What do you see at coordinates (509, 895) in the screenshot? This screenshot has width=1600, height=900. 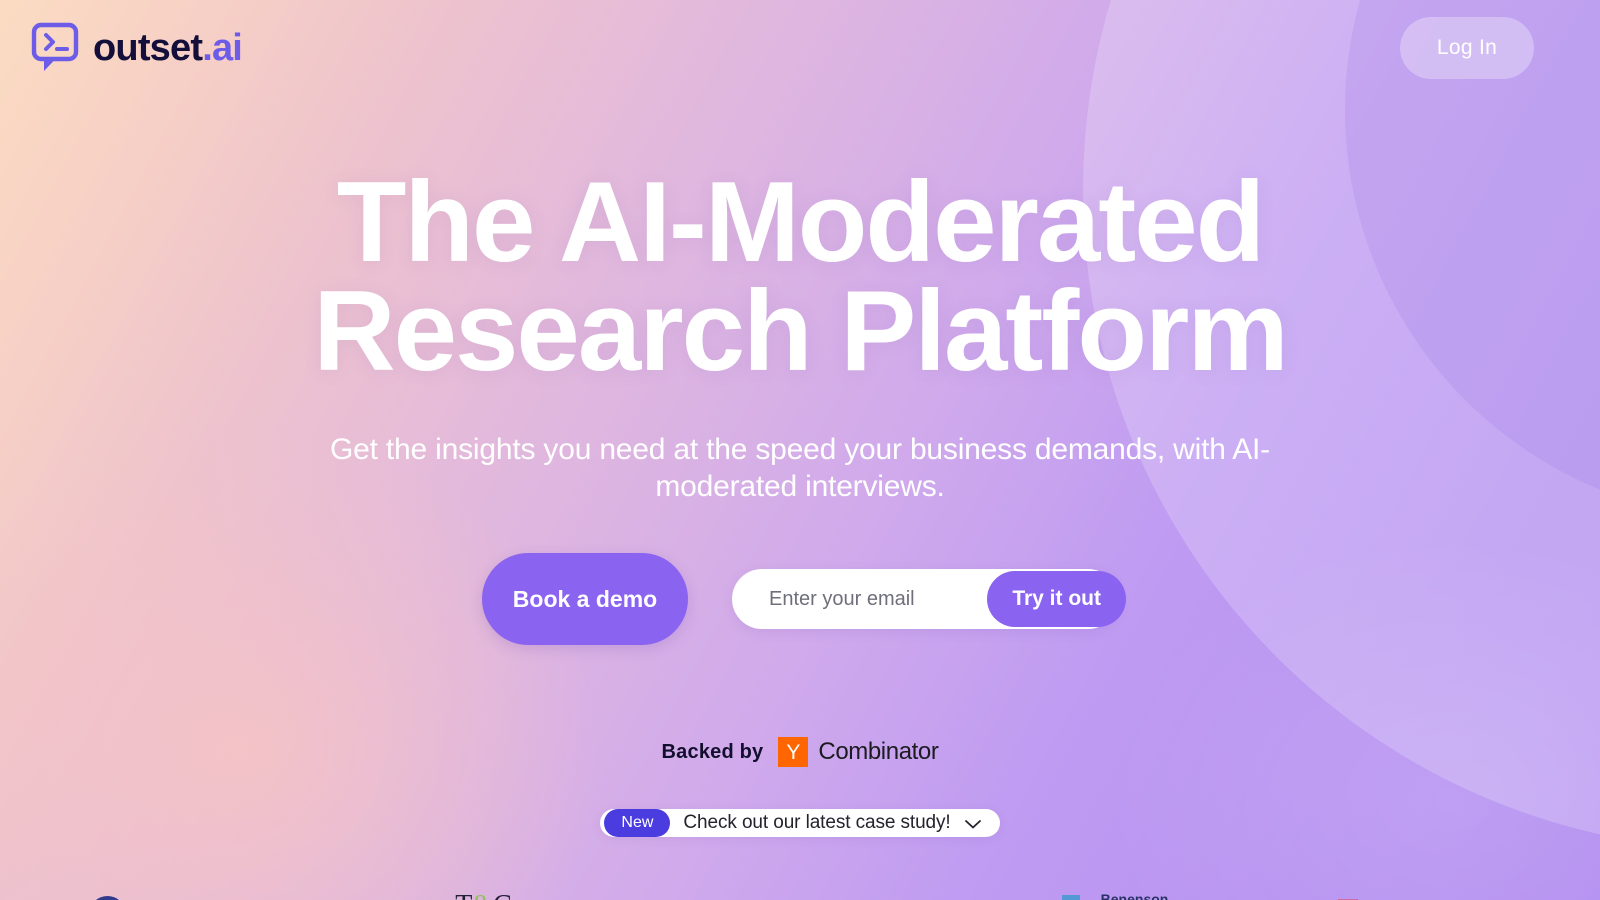 I see `treacy-co: Co` at bounding box center [509, 895].